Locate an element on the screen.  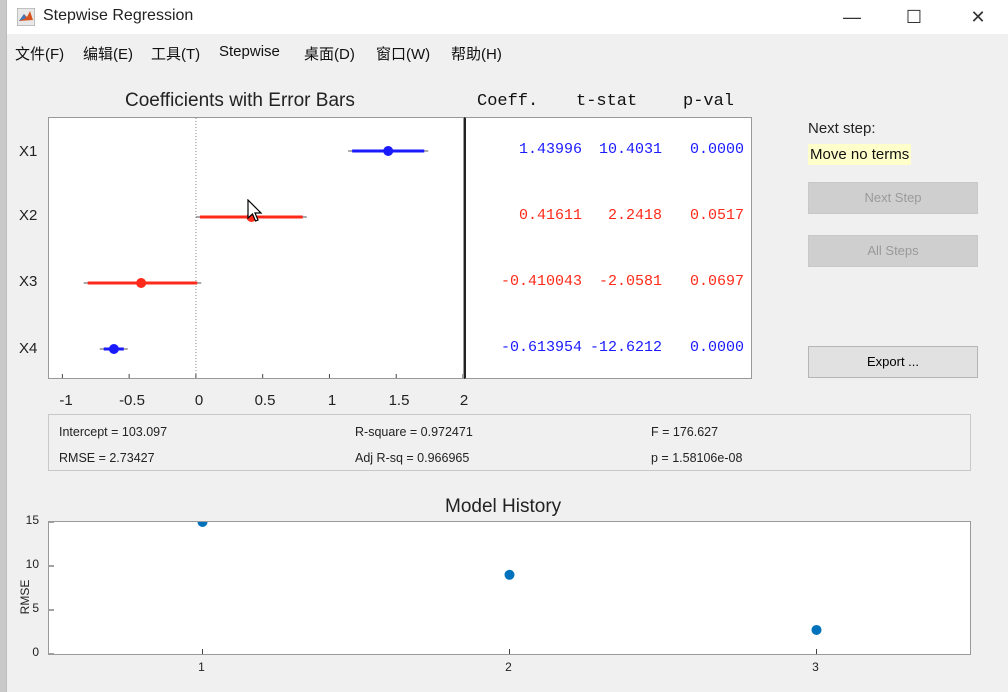
history-y-tick-label: 15 is located at coordinates (32, 520).